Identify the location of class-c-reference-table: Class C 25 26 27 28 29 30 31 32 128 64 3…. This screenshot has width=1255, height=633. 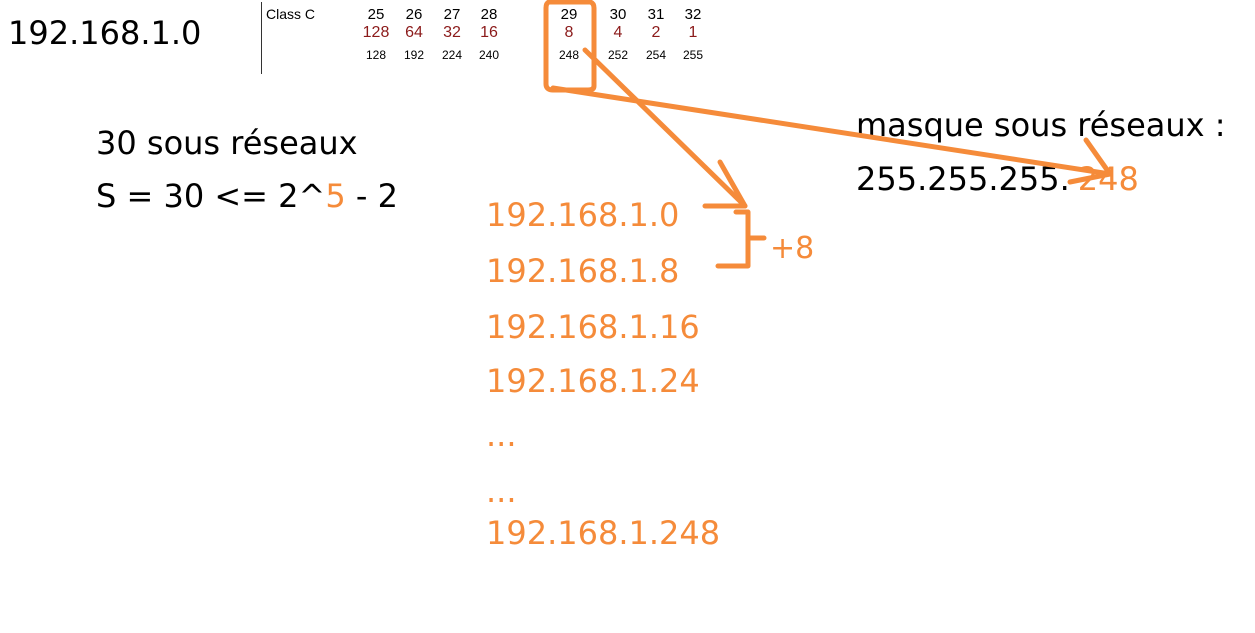
(496, 38).